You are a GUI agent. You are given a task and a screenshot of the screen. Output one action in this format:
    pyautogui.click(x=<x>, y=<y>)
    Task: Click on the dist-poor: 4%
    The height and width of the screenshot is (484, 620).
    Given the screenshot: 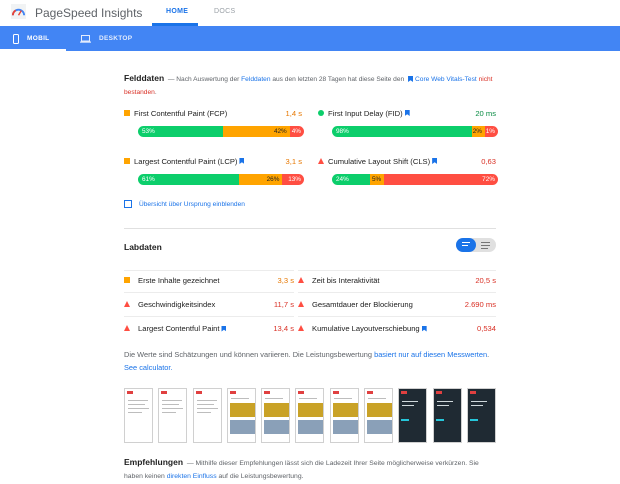 What is the action you would take?
    pyautogui.click(x=296, y=131)
    